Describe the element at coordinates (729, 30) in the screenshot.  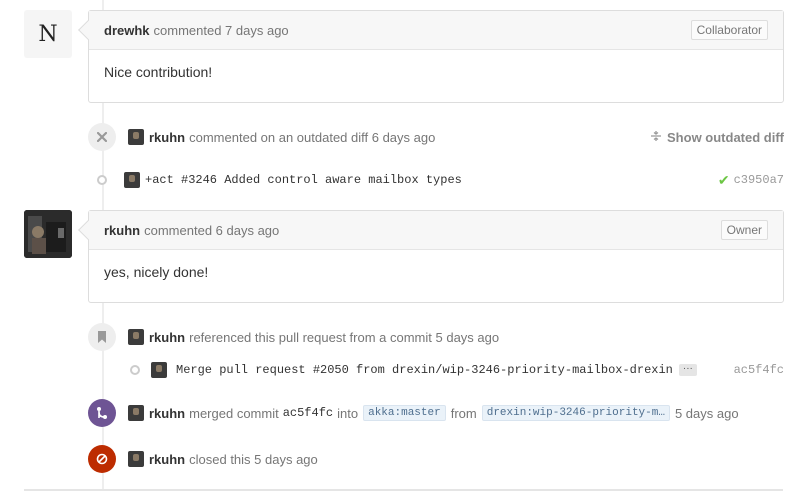
I see `role-badge: Collaborator` at that location.